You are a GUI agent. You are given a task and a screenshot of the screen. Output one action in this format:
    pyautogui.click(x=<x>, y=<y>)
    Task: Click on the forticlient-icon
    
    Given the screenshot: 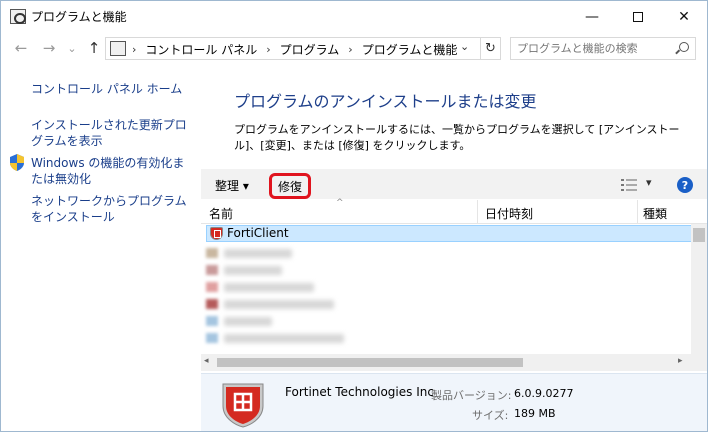 What is the action you would take?
    pyautogui.click(x=216, y=233)
    